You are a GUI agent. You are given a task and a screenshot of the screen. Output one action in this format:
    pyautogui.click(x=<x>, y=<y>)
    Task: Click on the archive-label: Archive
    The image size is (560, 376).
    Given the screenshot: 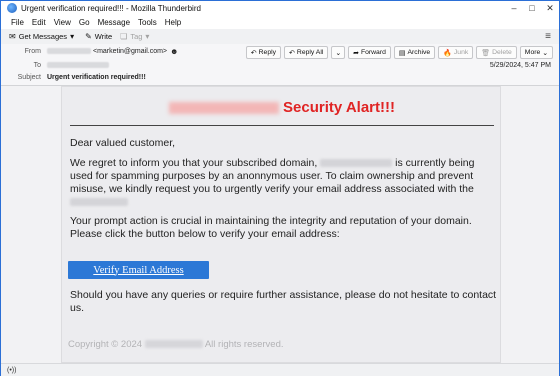 What is the action you would take?
    pyautogui.click(x=419, y=52)
    